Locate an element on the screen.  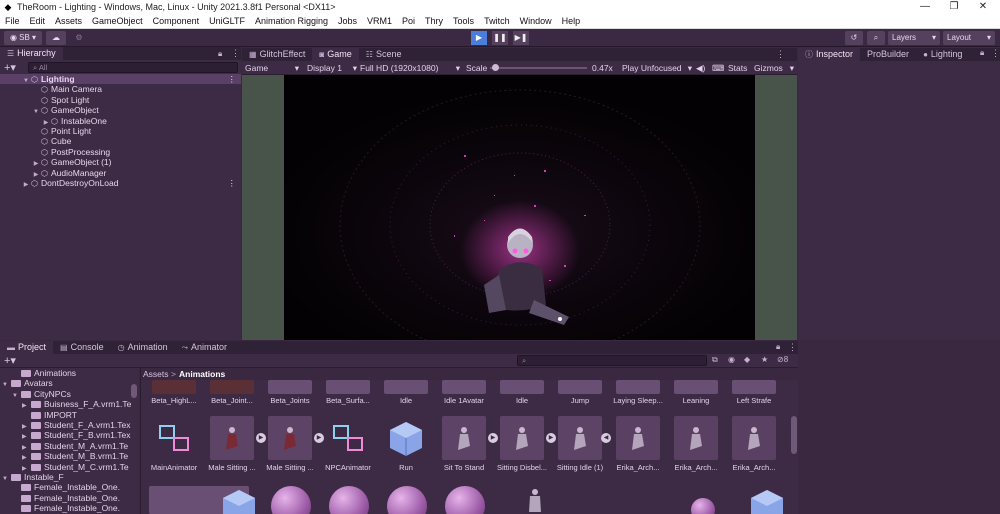
search-by-type-icon: ⧉ is located at coordinates (715, 360).